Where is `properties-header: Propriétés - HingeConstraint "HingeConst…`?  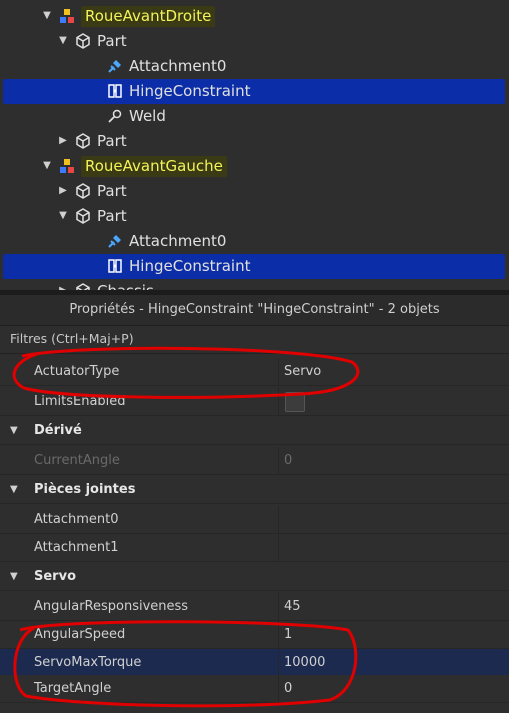 properties-header: Propriétés - HingeConstraint "HingeConst… is located at coordinates (254, 310).